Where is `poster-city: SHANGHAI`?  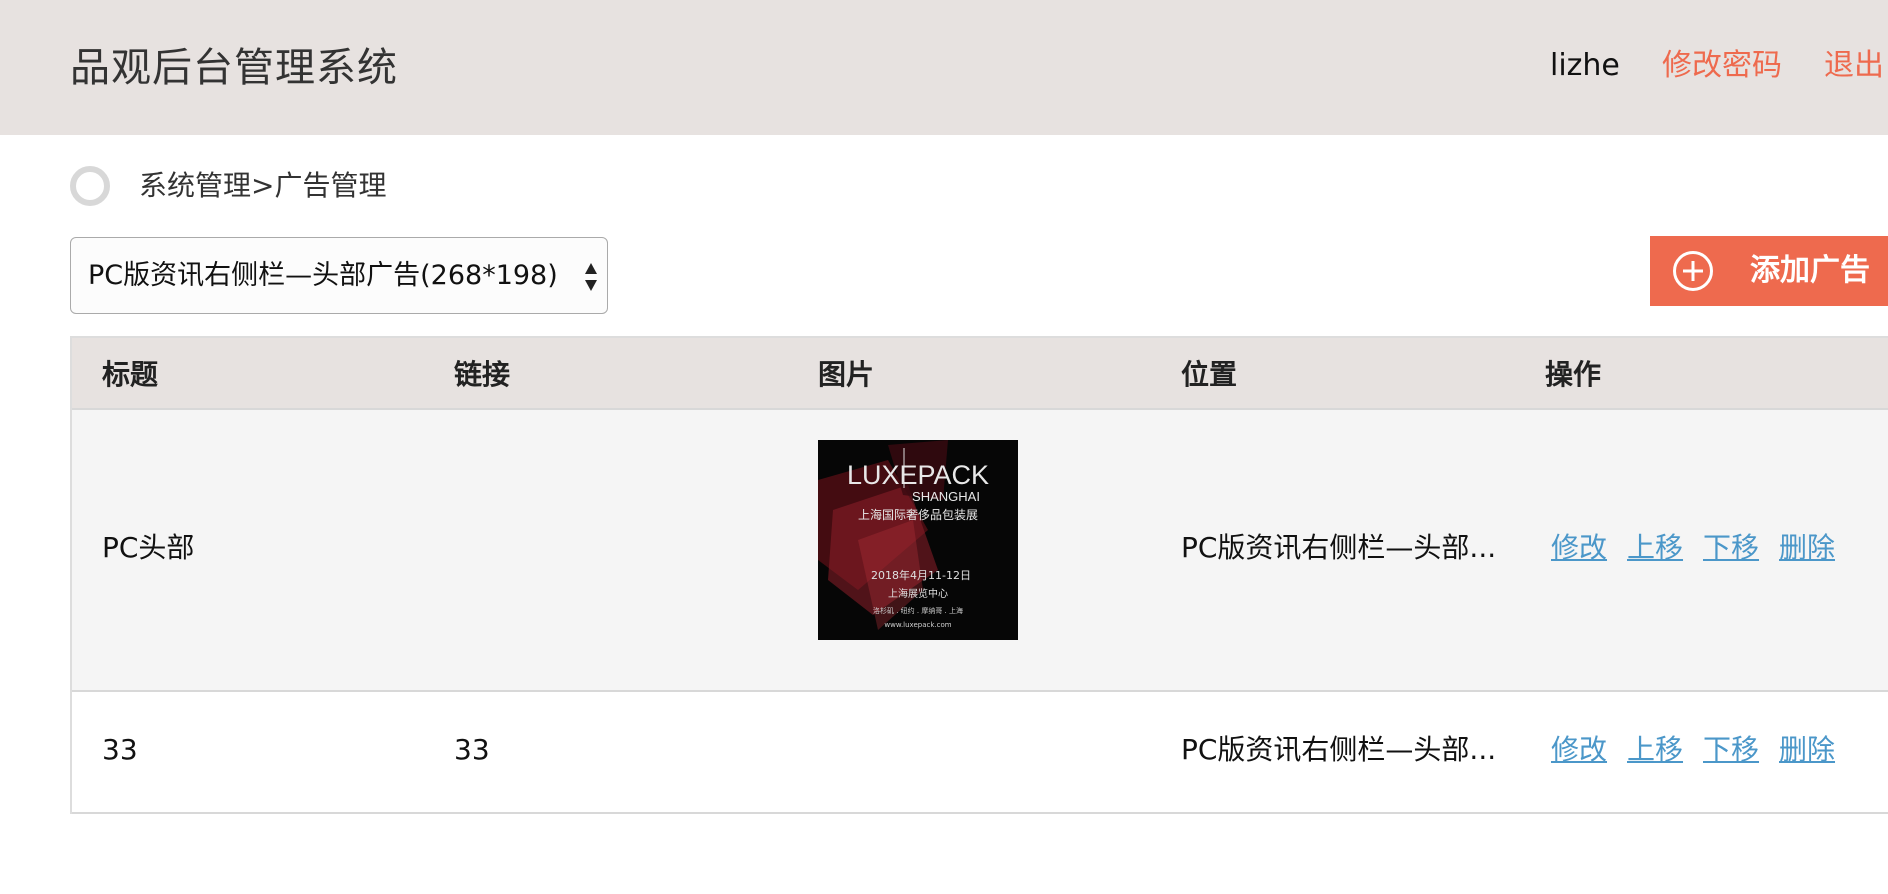 poster-city: SHANGHAI is located at coordinates (946, 496).